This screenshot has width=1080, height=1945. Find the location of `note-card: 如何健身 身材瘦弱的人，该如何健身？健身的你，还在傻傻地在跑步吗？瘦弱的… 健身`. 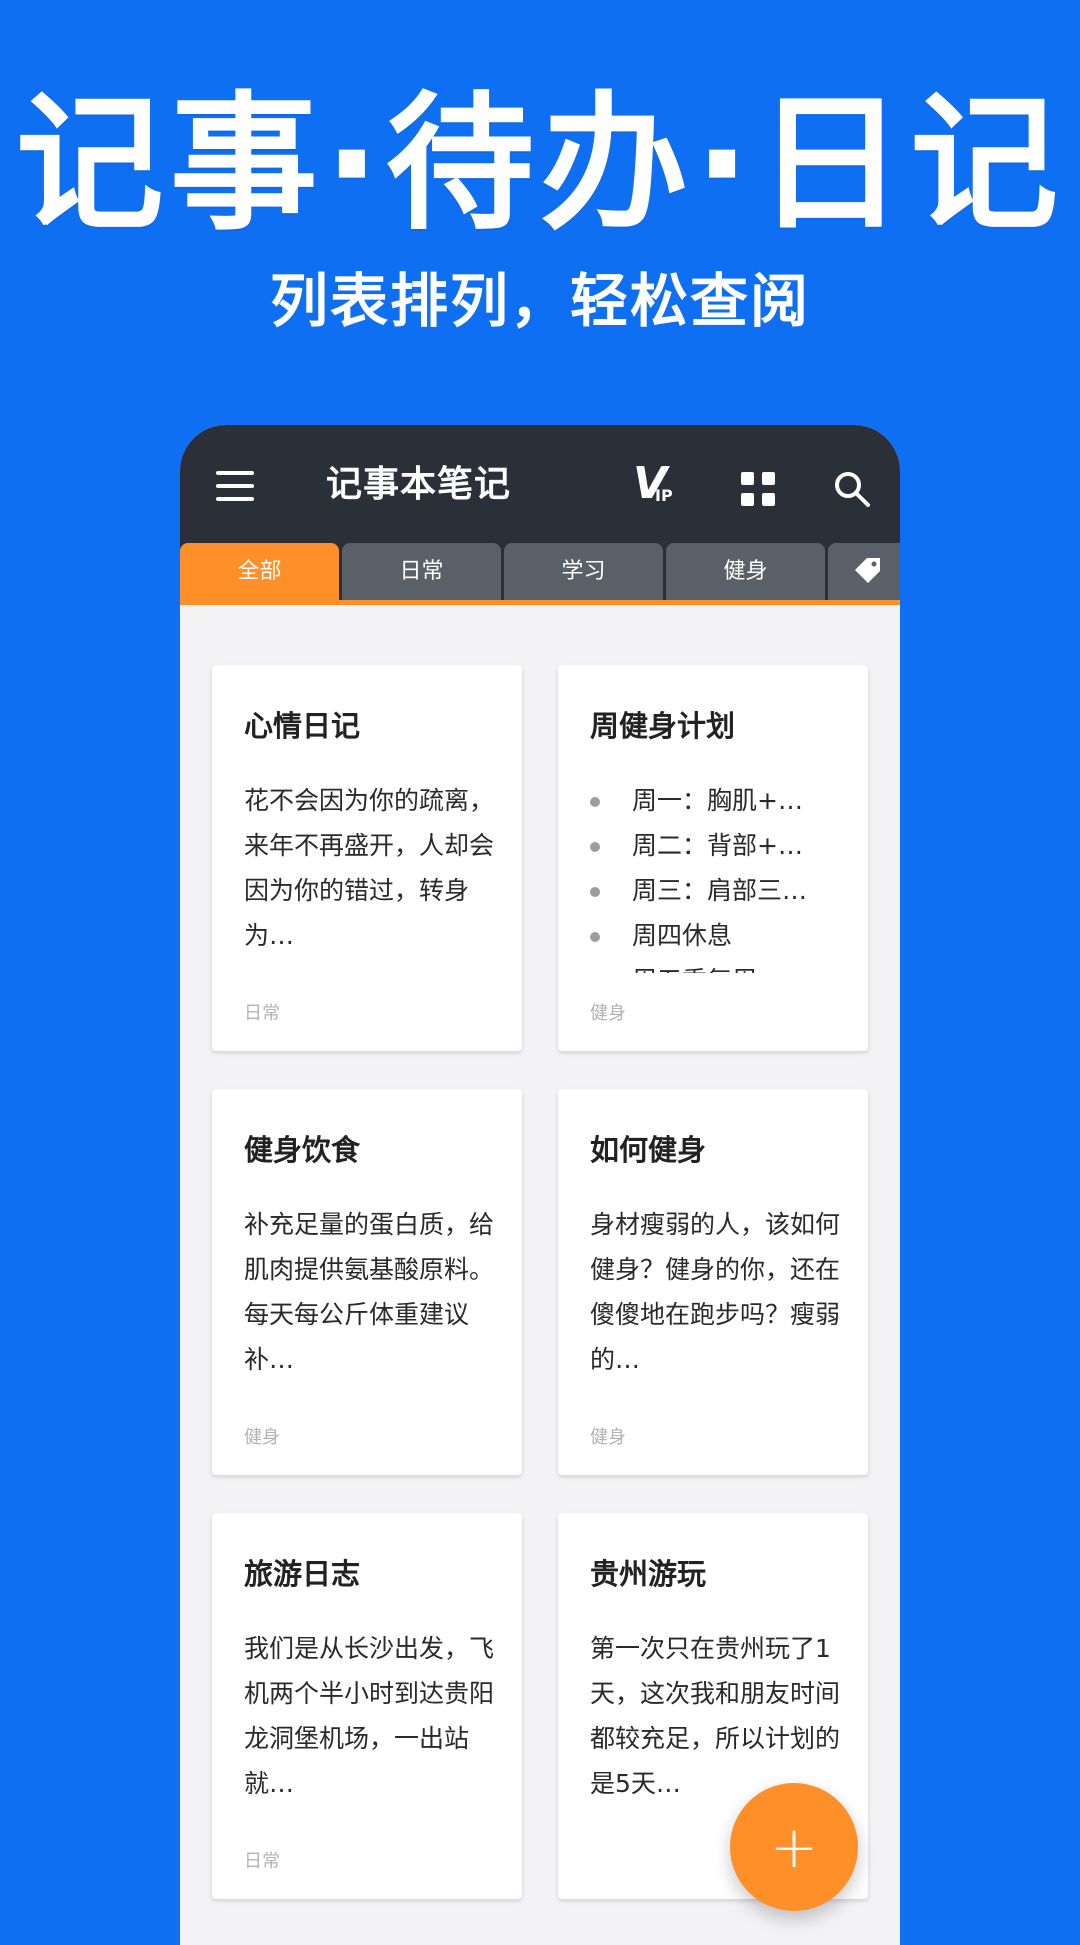

note-card: 如何健身 身材瘦弱的人，该如何健身？健身的你，还在傻傻地在跑步吗？瘦弱的… 健身 is located at coordinates (713, 1282).